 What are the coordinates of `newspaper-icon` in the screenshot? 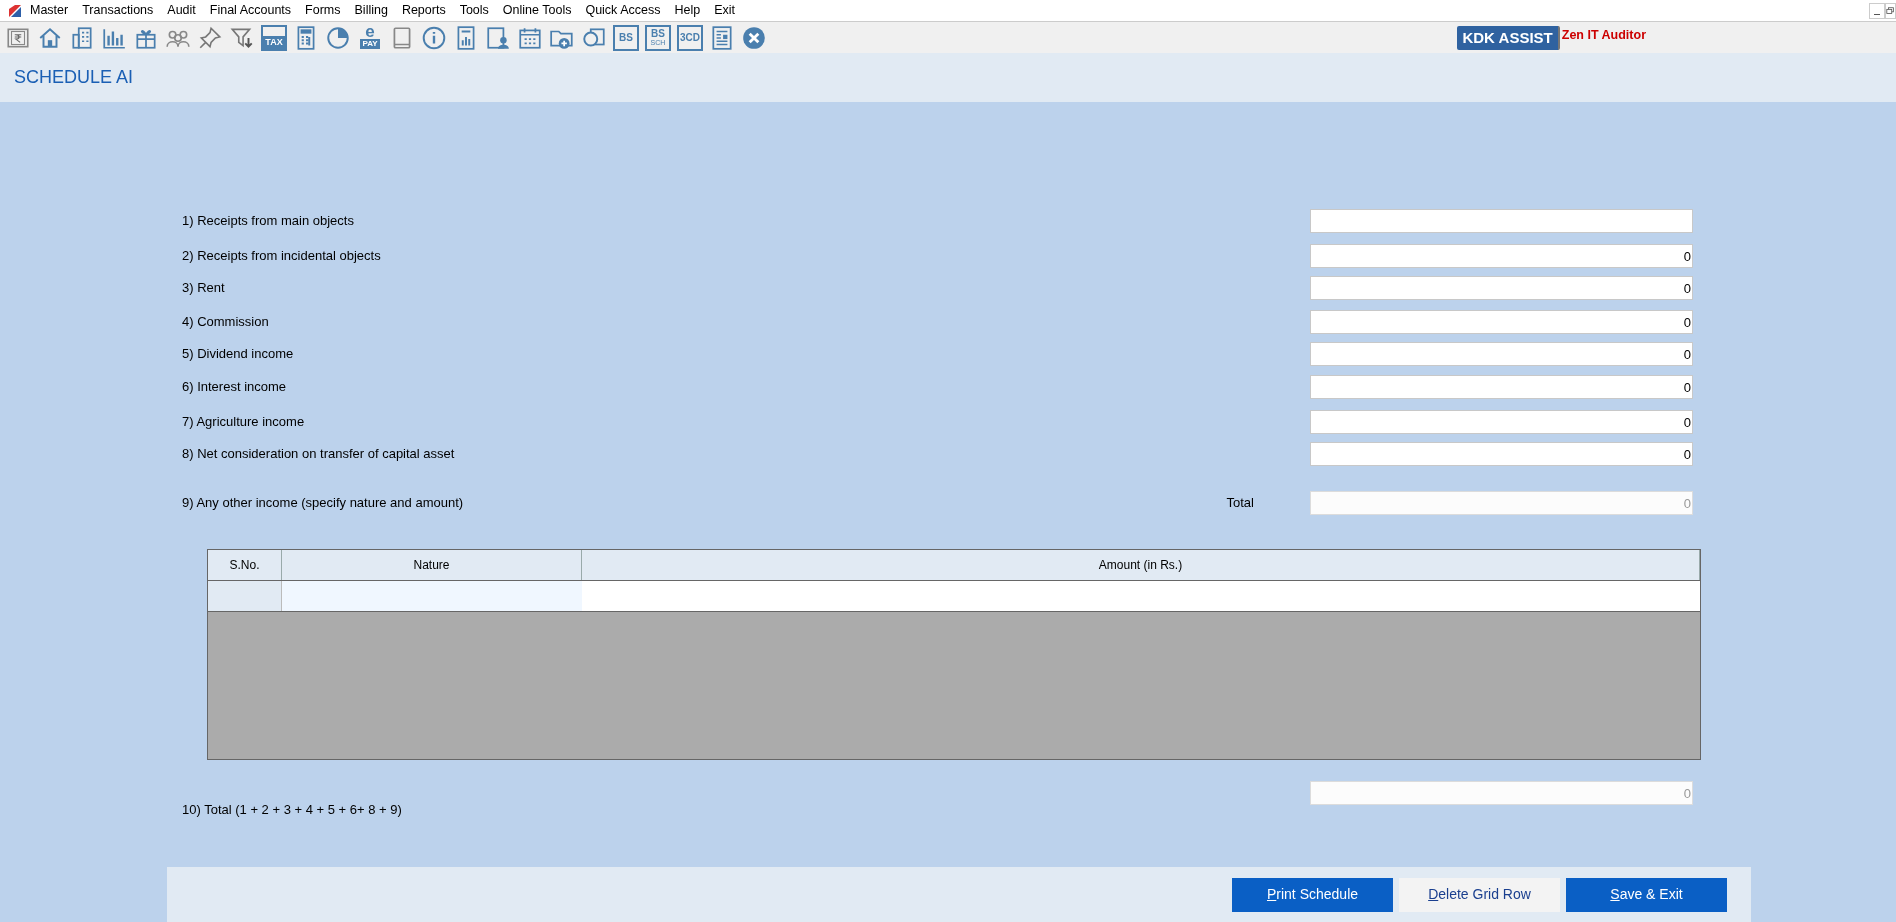 It's located at (722, 37).